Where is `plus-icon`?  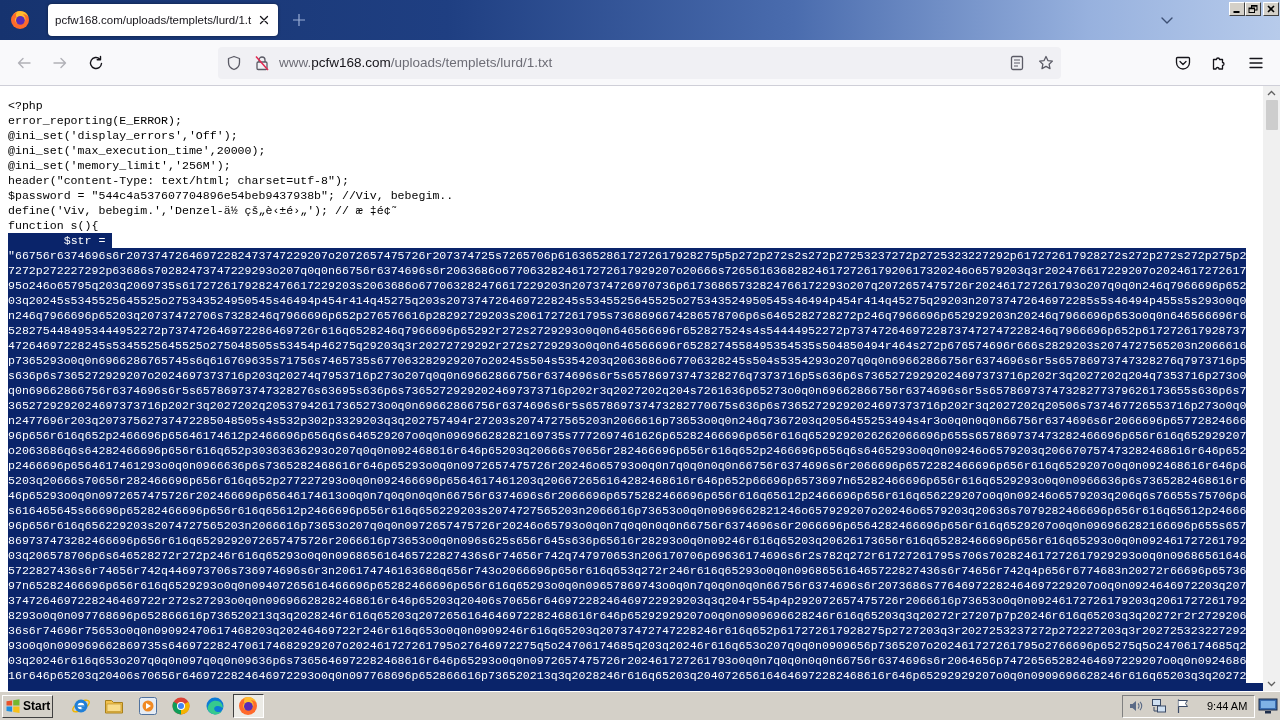 plus-icon is located at coordinates (299, 20).